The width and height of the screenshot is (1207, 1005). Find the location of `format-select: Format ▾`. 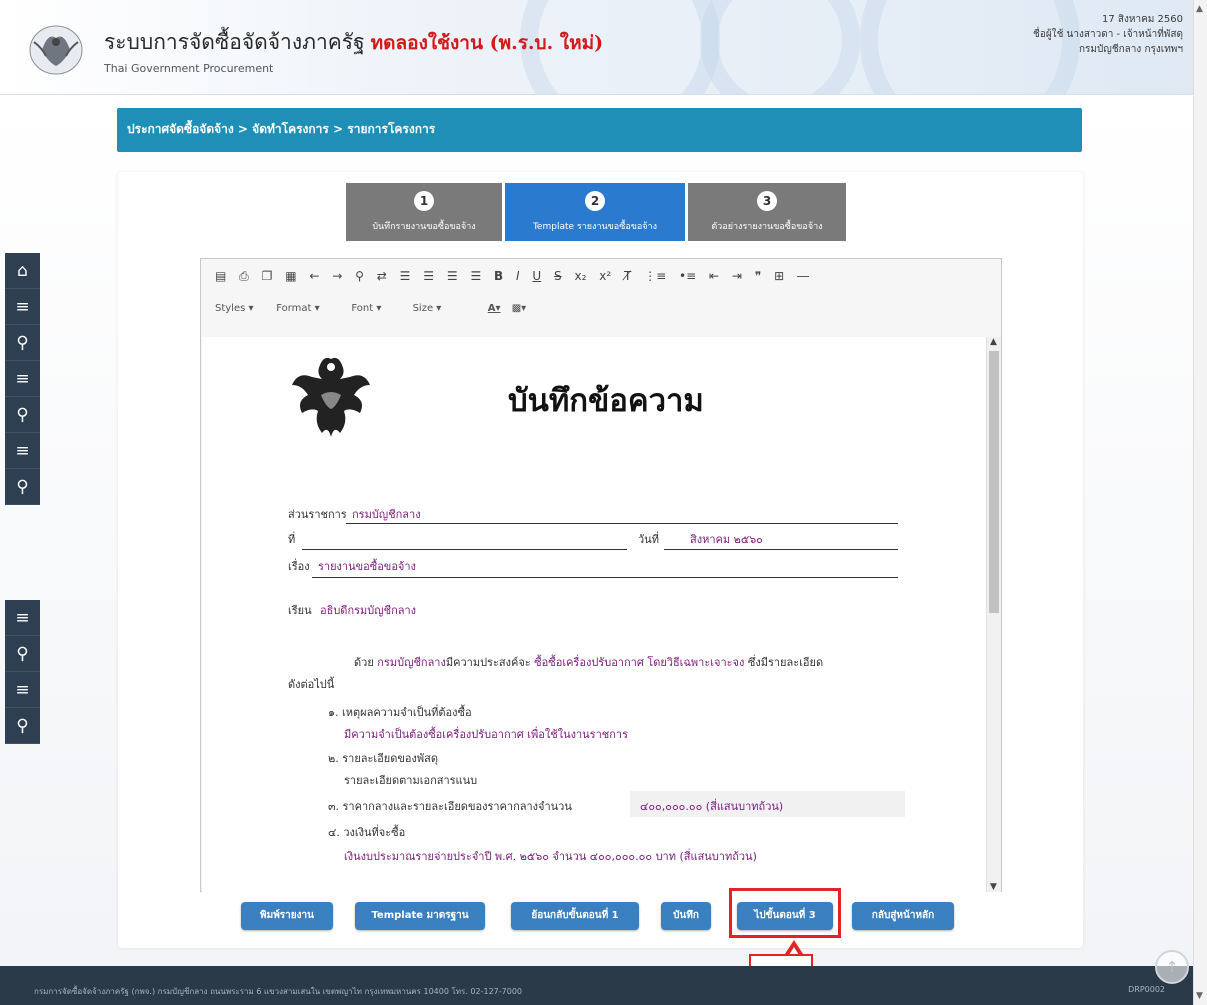

format-select: Format ▾ is located at coordinates (312, 308).